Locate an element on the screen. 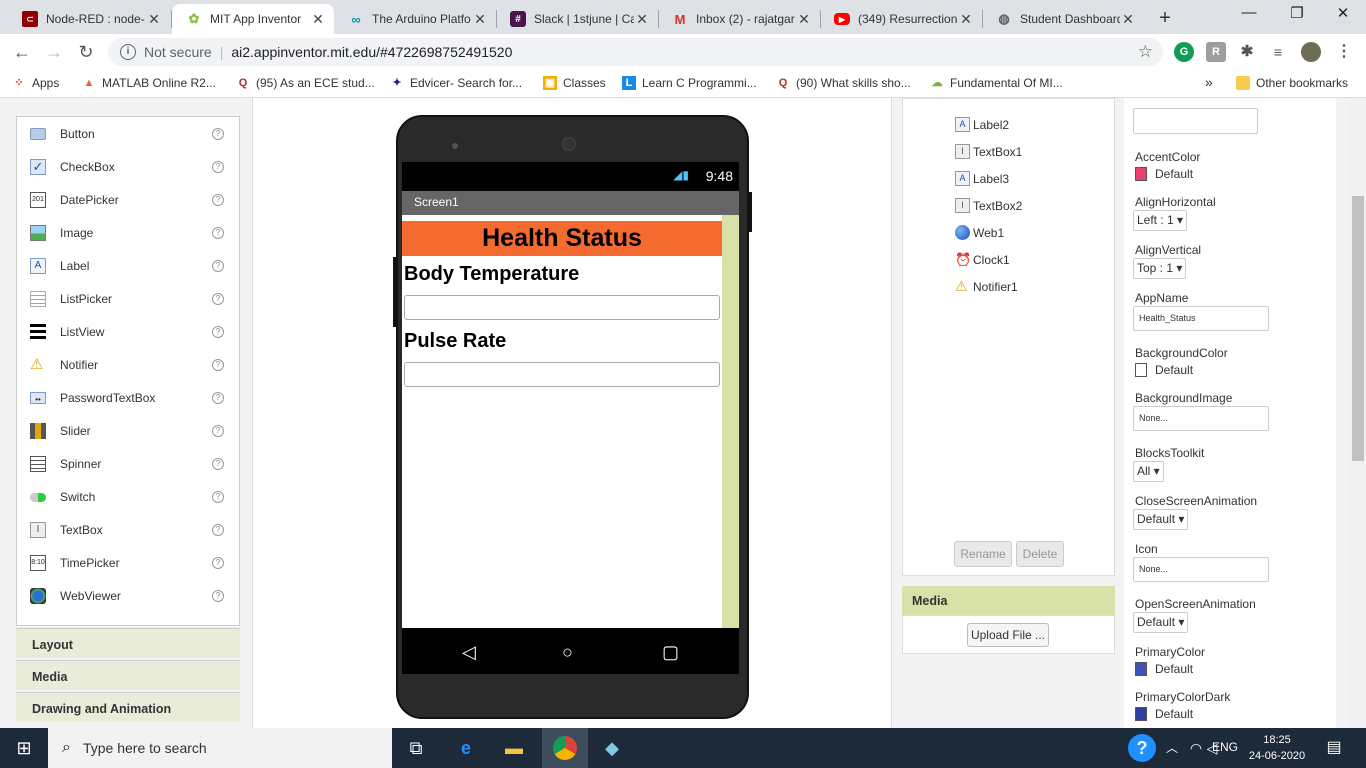  avatar is located at coordinates (1311, 52).